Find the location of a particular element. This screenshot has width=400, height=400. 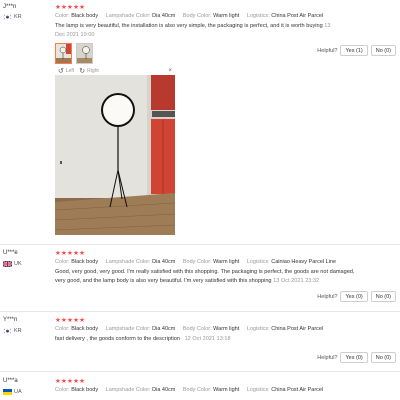

helpful-yes-button: Yes (1) is located at coordinates (354, 50).